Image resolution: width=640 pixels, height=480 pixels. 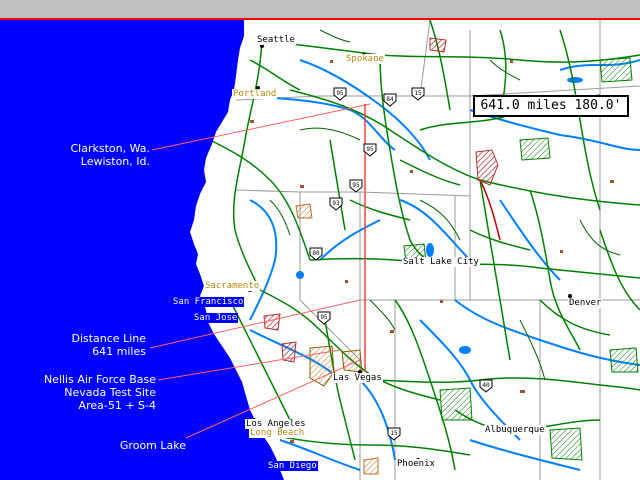 I want to click on annotation-distance-line2: 641 miles, so click(x=119, y=351).